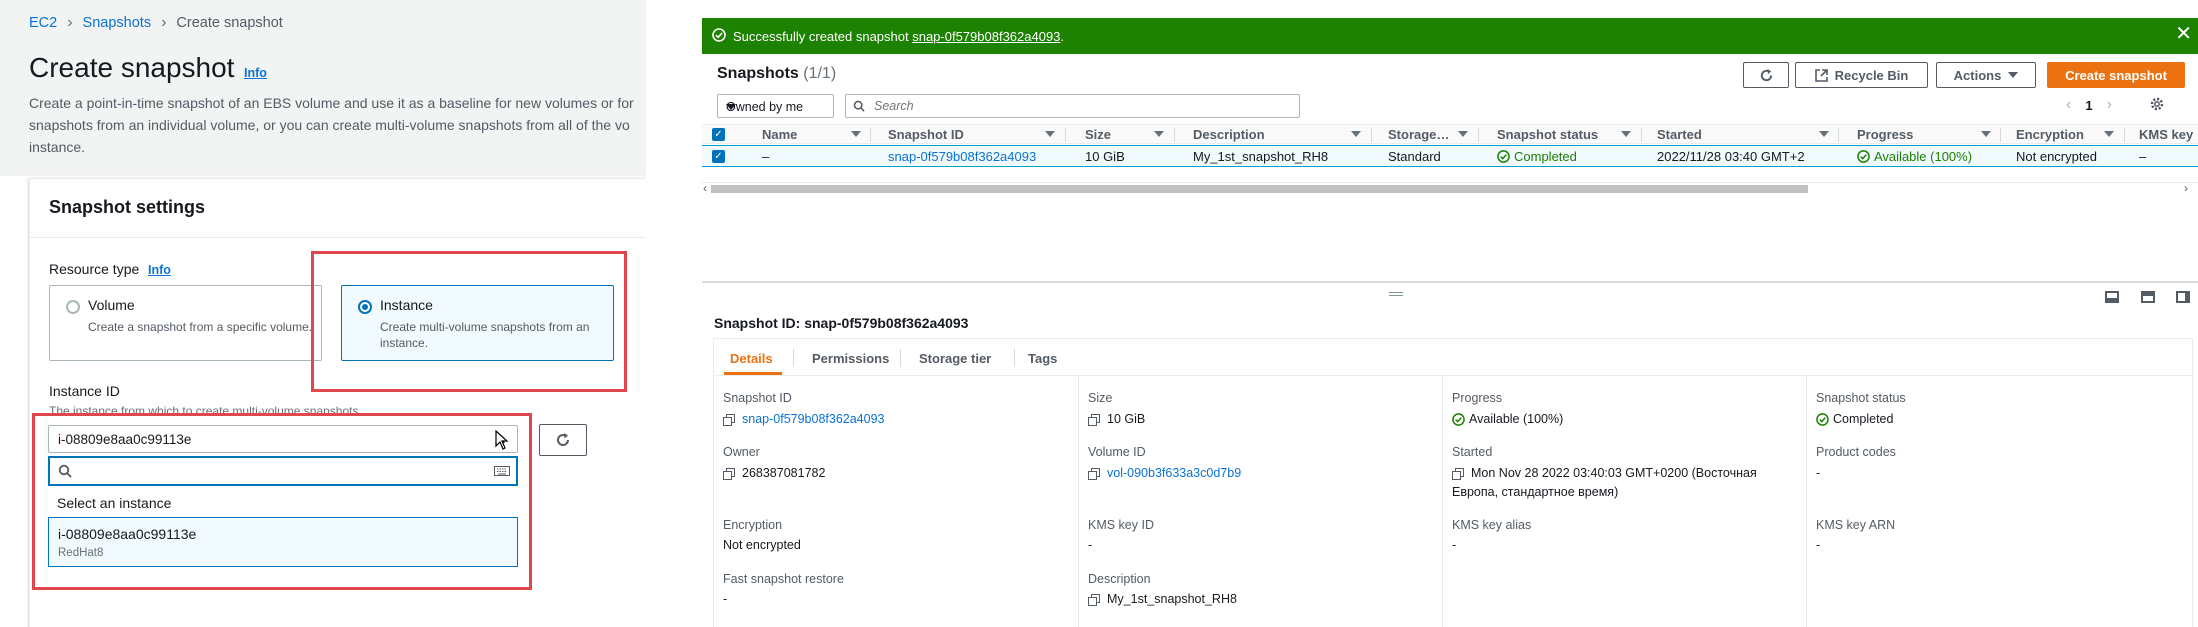 This screenshot has height=627, width=2198. Describe the element at coordinates (2183, 297) in the screenshot. I see `split-off-icon` at that location.